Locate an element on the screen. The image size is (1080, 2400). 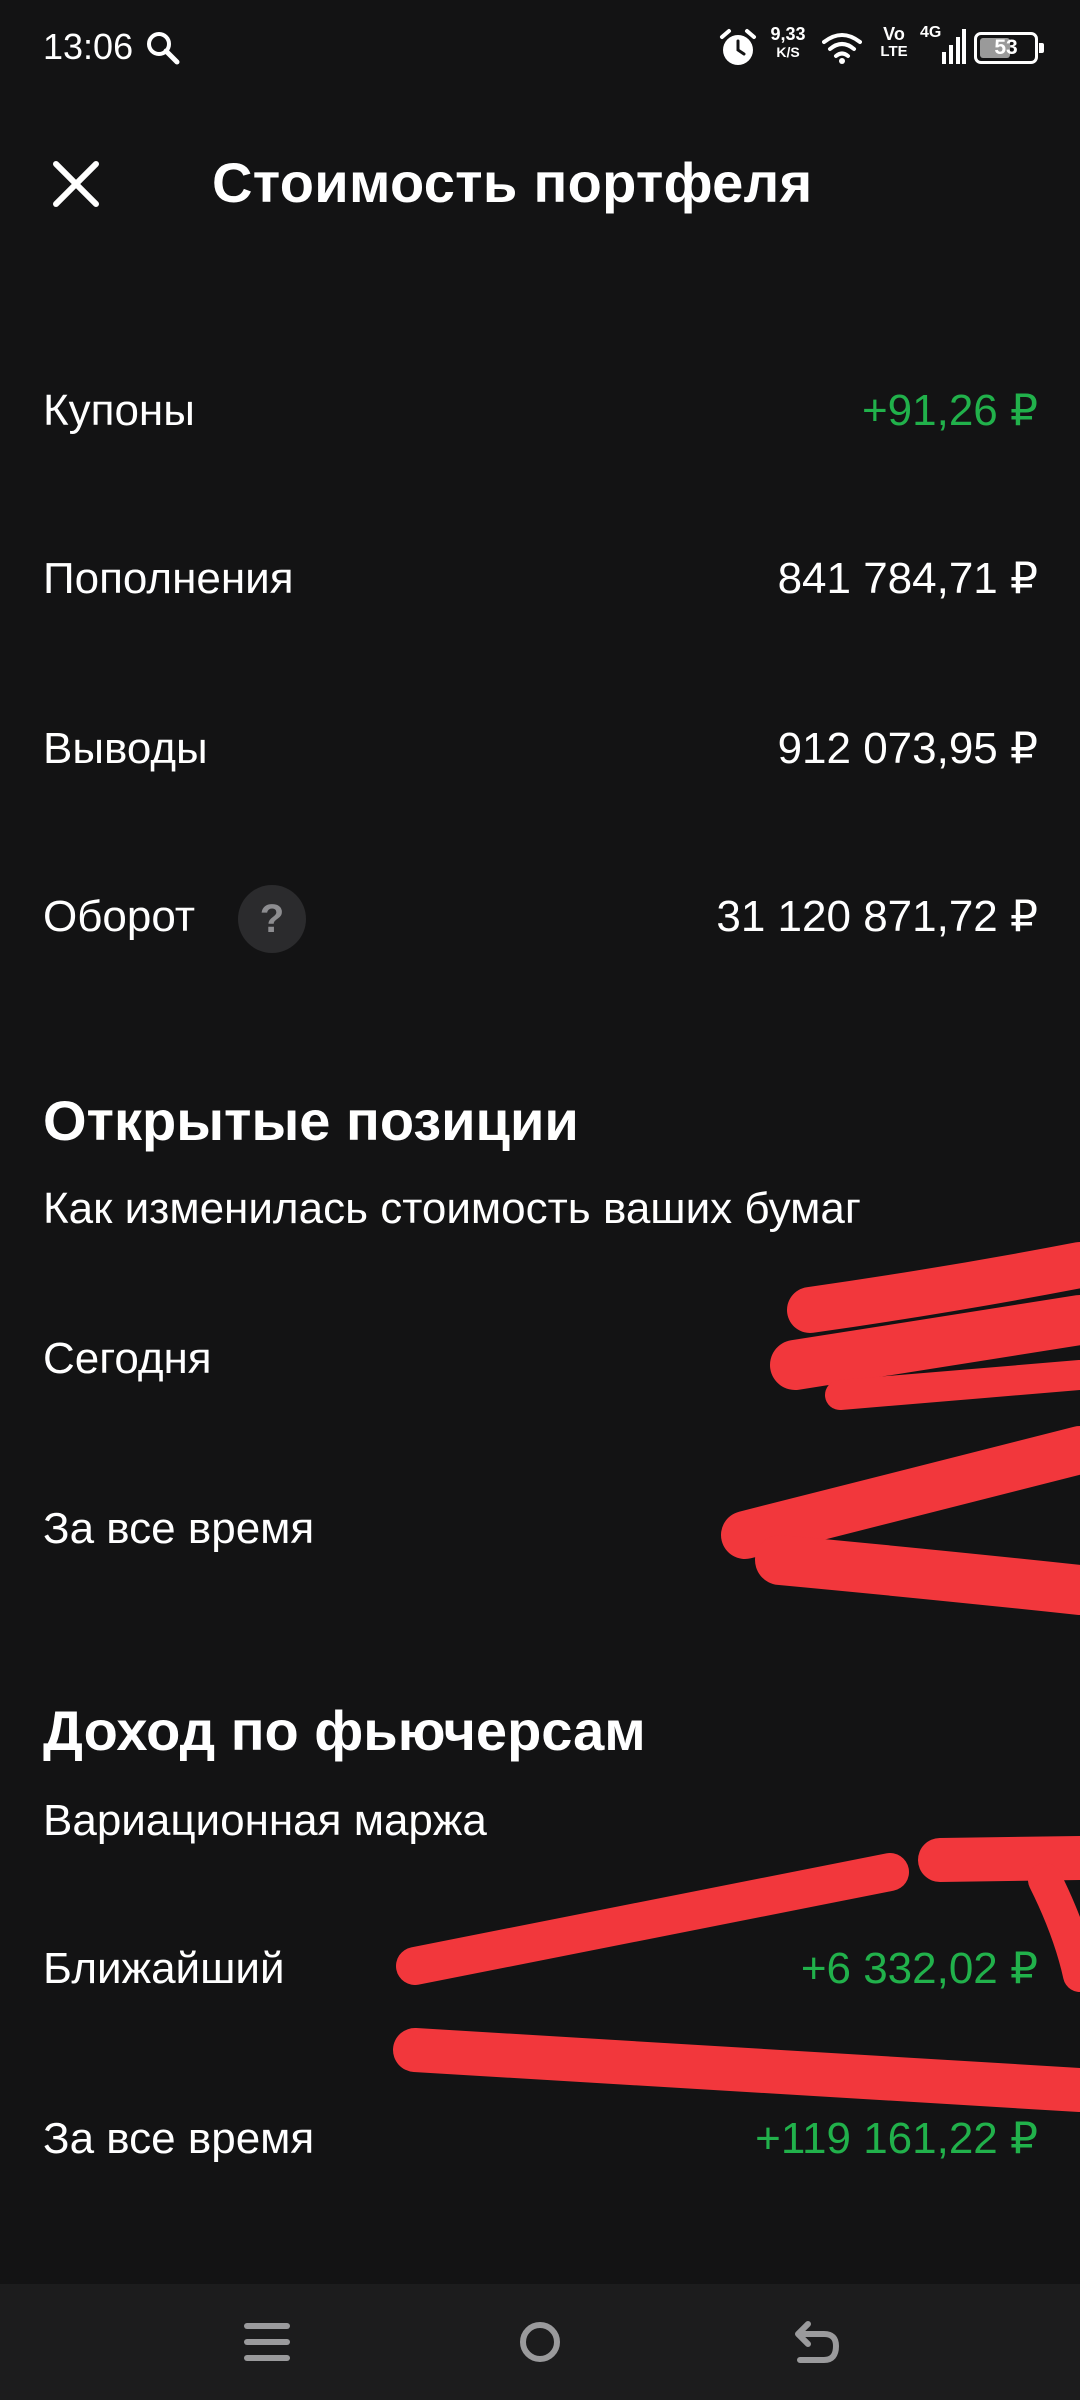
net-speed-unit: K/S is located at coordinates (788, 52).